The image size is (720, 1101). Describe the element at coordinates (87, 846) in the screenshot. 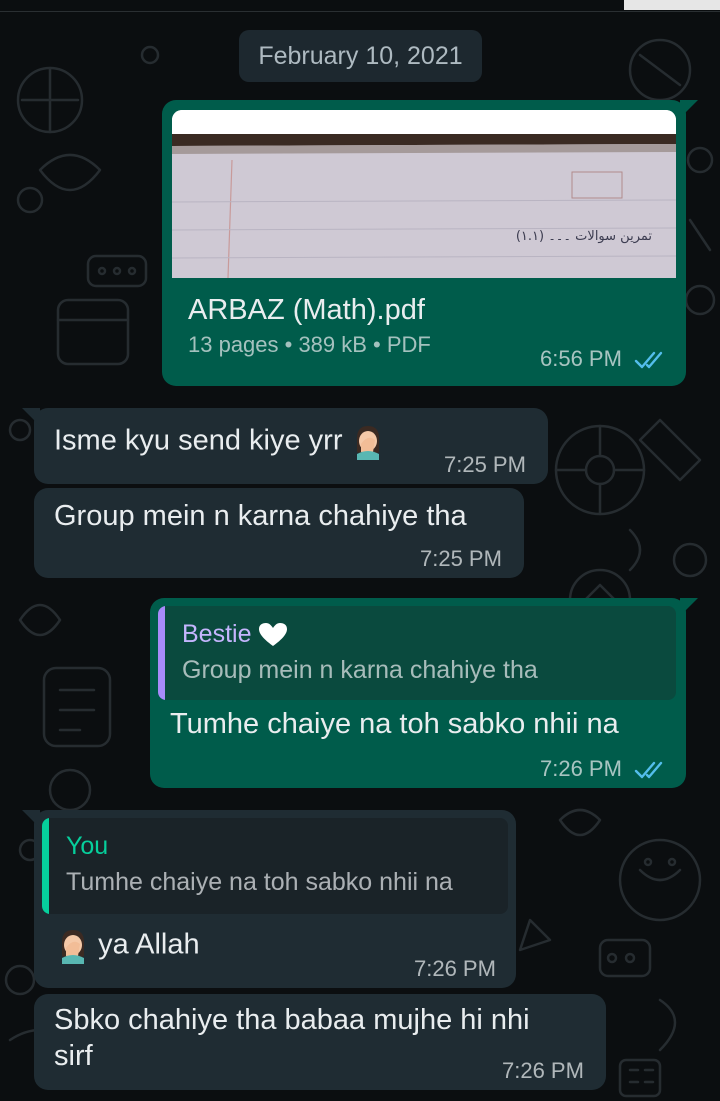

I see `quote-author: You` at that location.